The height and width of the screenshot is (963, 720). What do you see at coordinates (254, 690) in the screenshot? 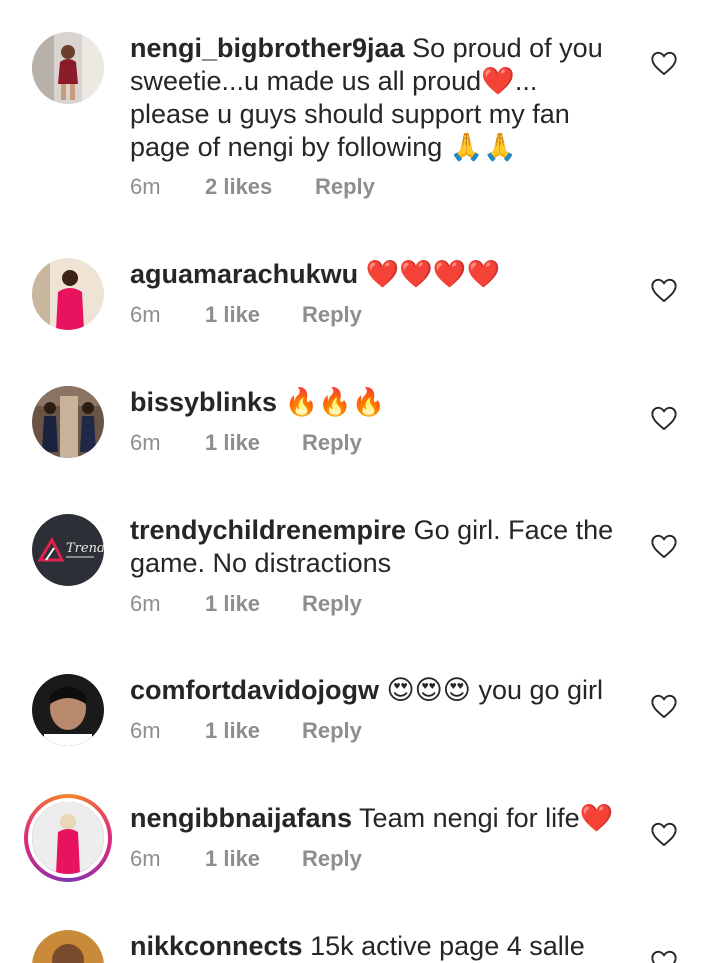
I see `comment-username: comfortdavidojogw` at bounding box center [254, 690].